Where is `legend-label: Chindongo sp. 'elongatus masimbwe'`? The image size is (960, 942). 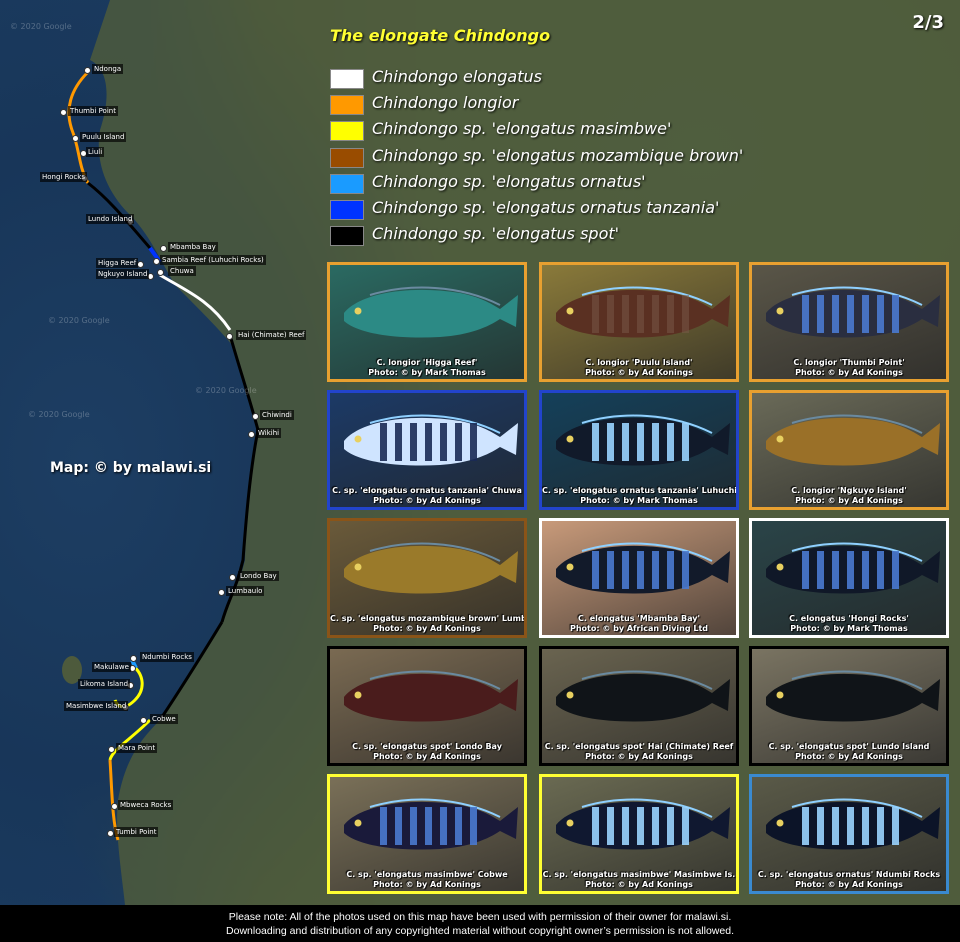 legend-label: Chindongo sp. 'elongatus masimbwe' is located at coordinates (522, 129).